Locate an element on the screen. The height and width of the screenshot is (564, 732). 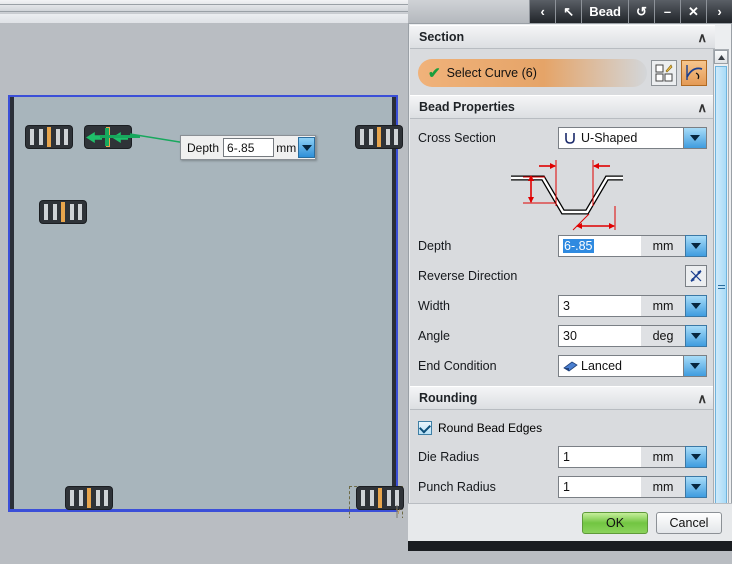
width-label: Width is located at coordinates (434, 306).